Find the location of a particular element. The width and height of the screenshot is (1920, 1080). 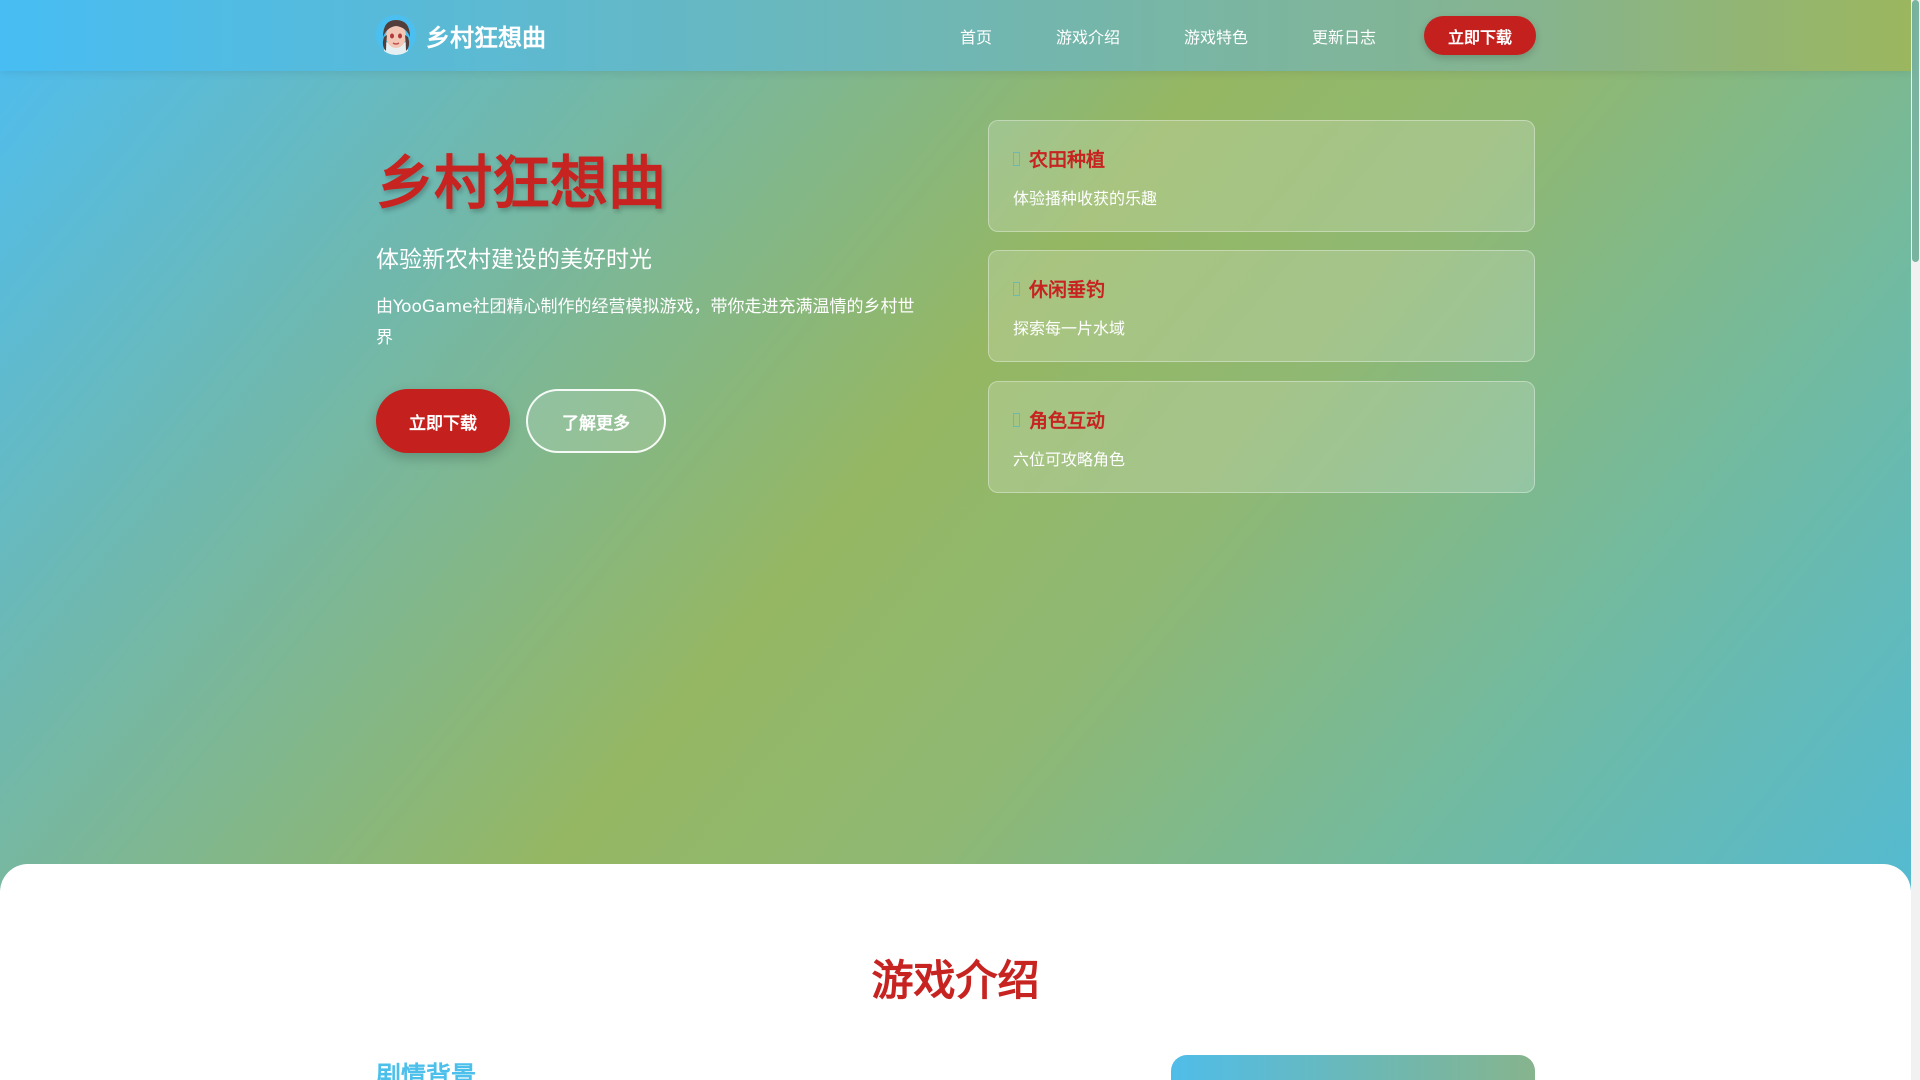

user-icon is located at coordinates (1016, 419).